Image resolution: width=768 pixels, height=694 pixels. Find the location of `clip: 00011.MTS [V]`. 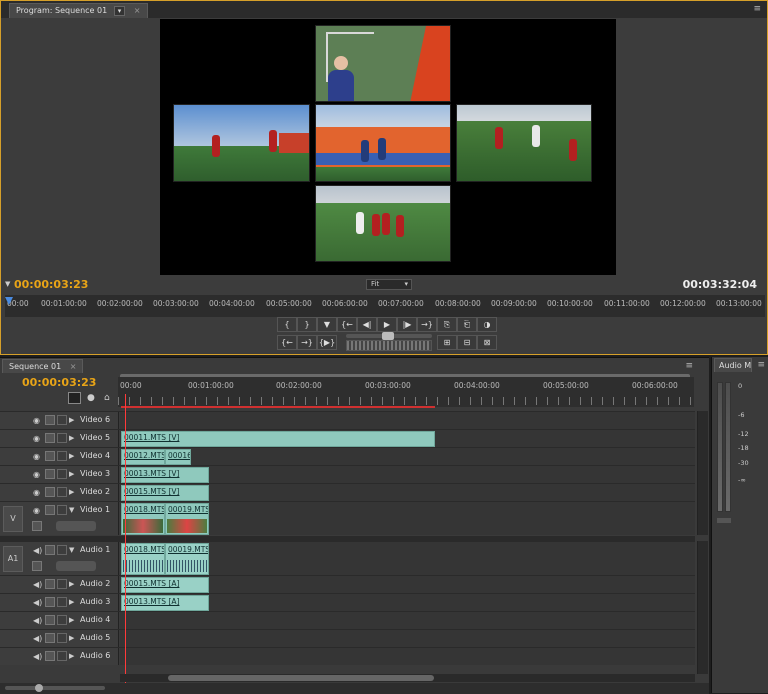

clip: 00011.MTS [V] is located at coordinates (278, 439).